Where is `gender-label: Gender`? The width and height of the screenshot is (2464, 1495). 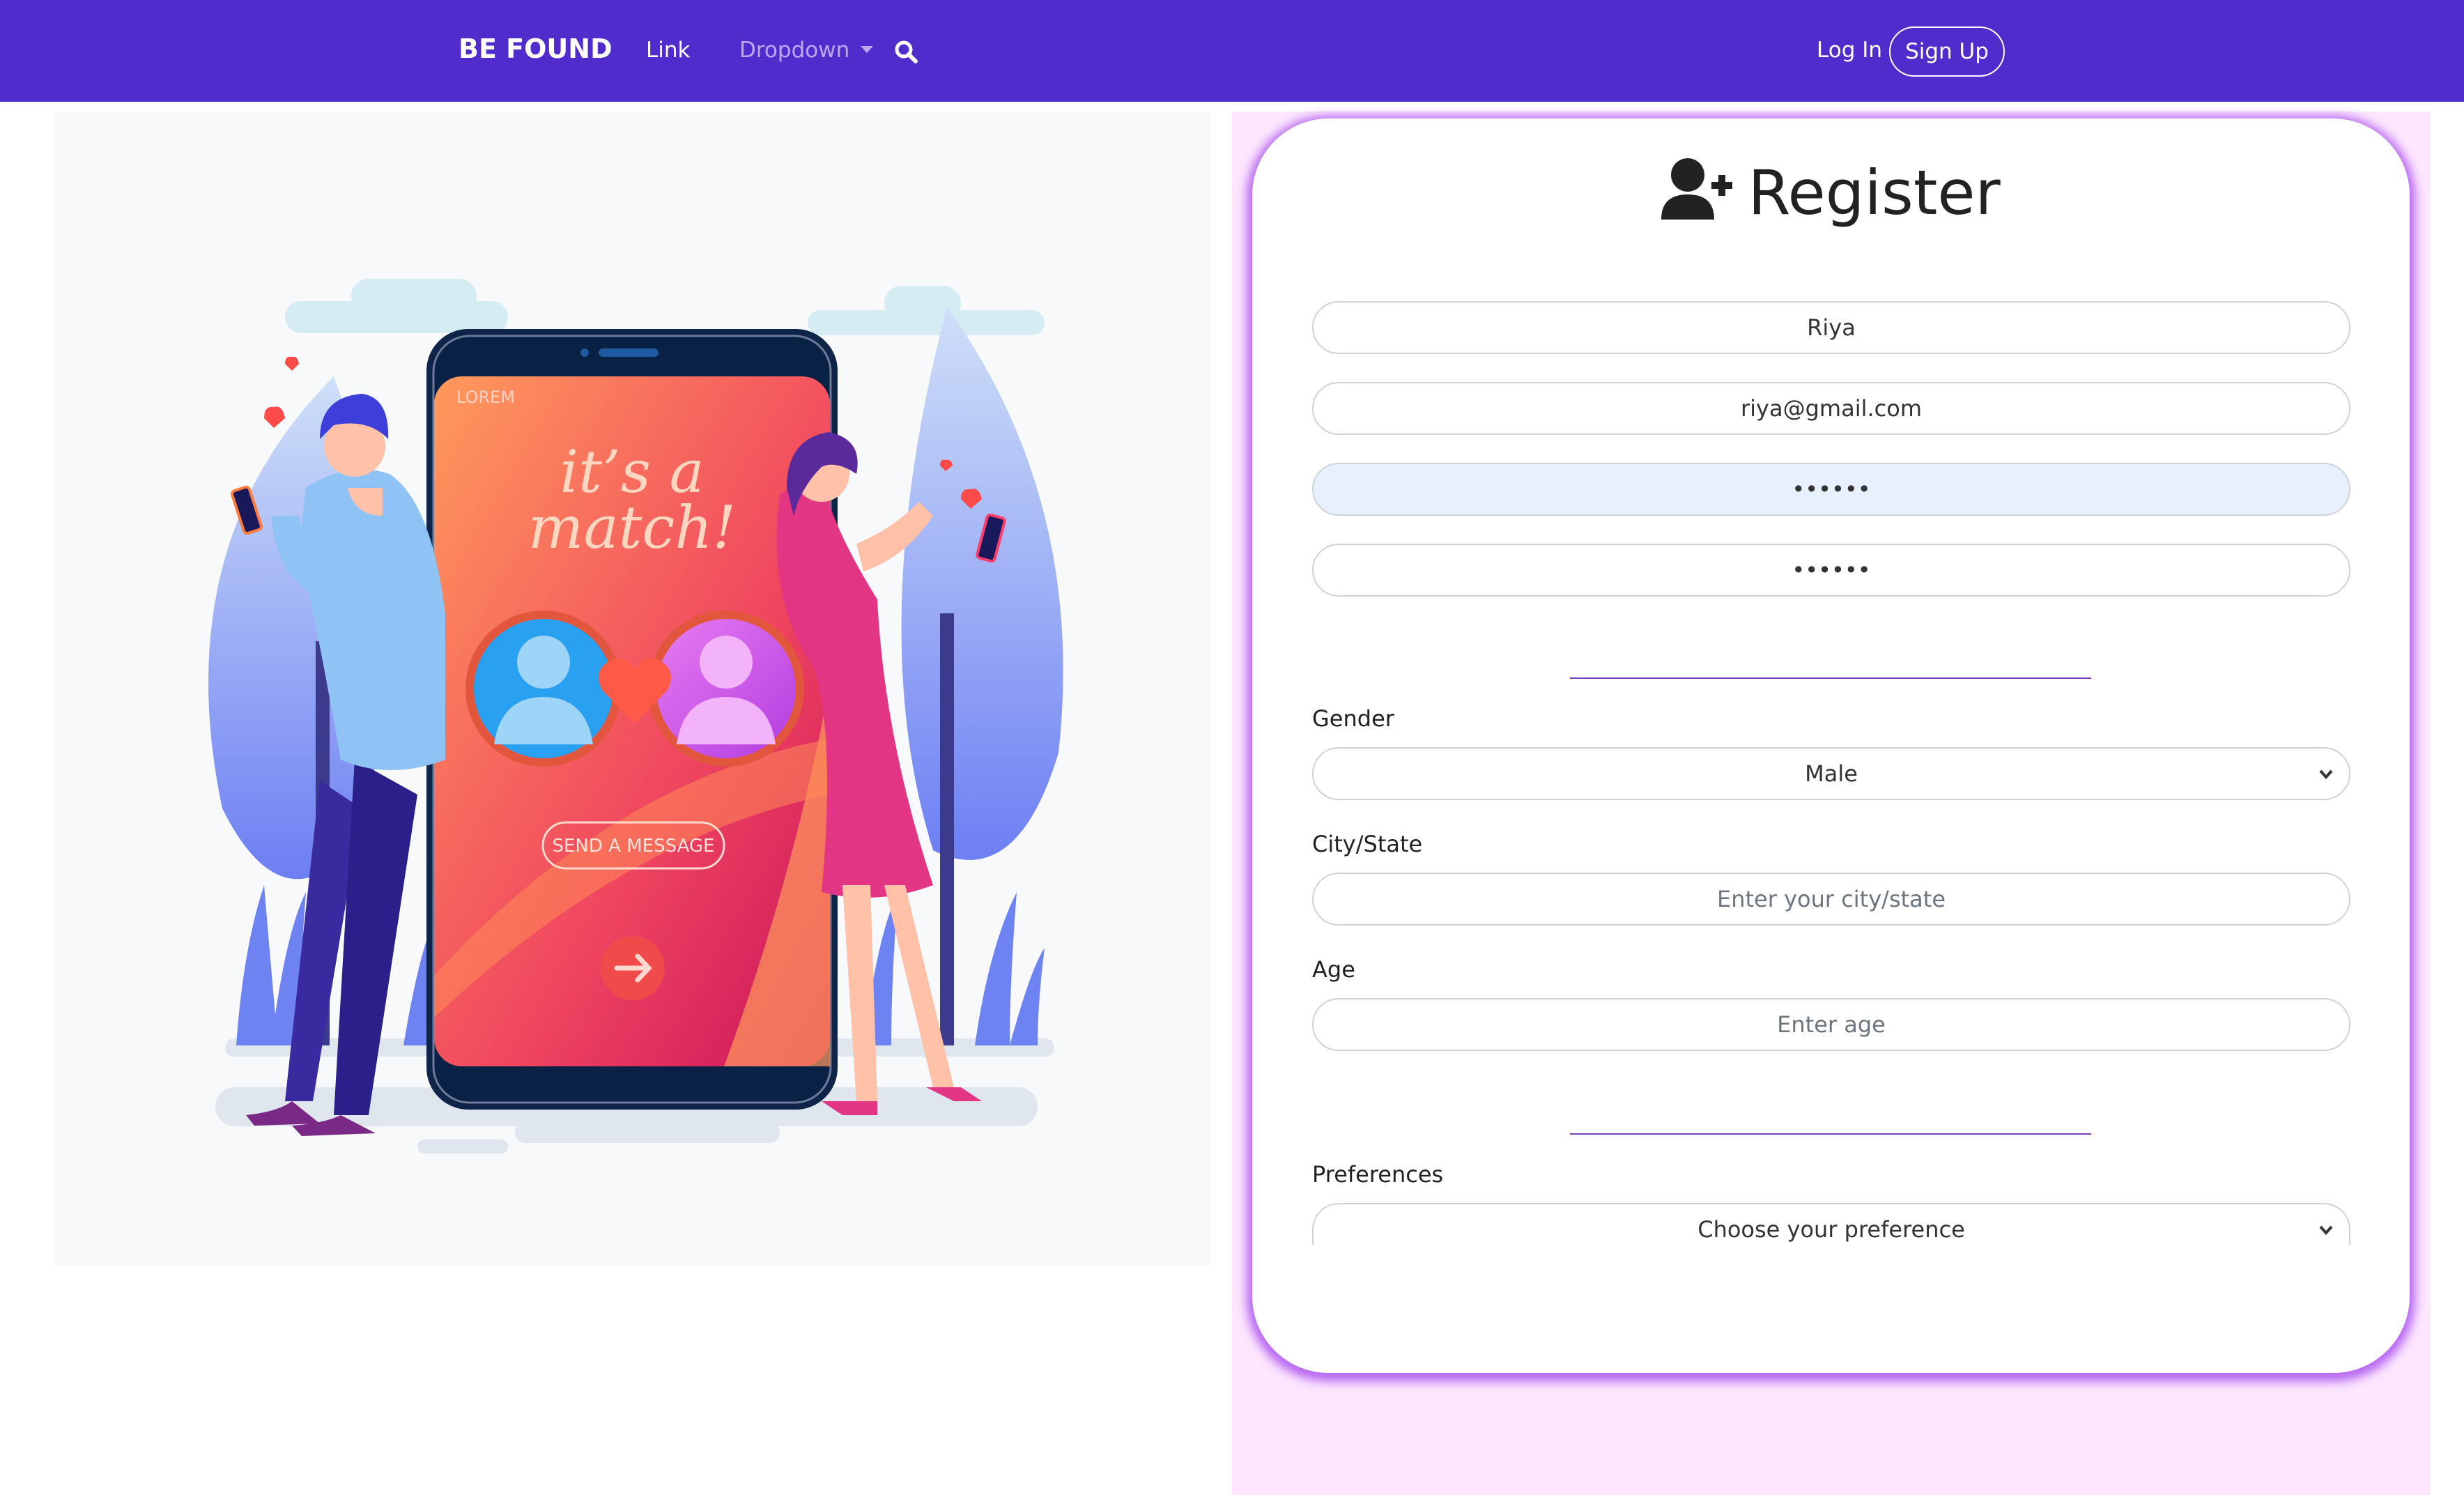 gender-label: Gender is located at coordinates (1353, 718).